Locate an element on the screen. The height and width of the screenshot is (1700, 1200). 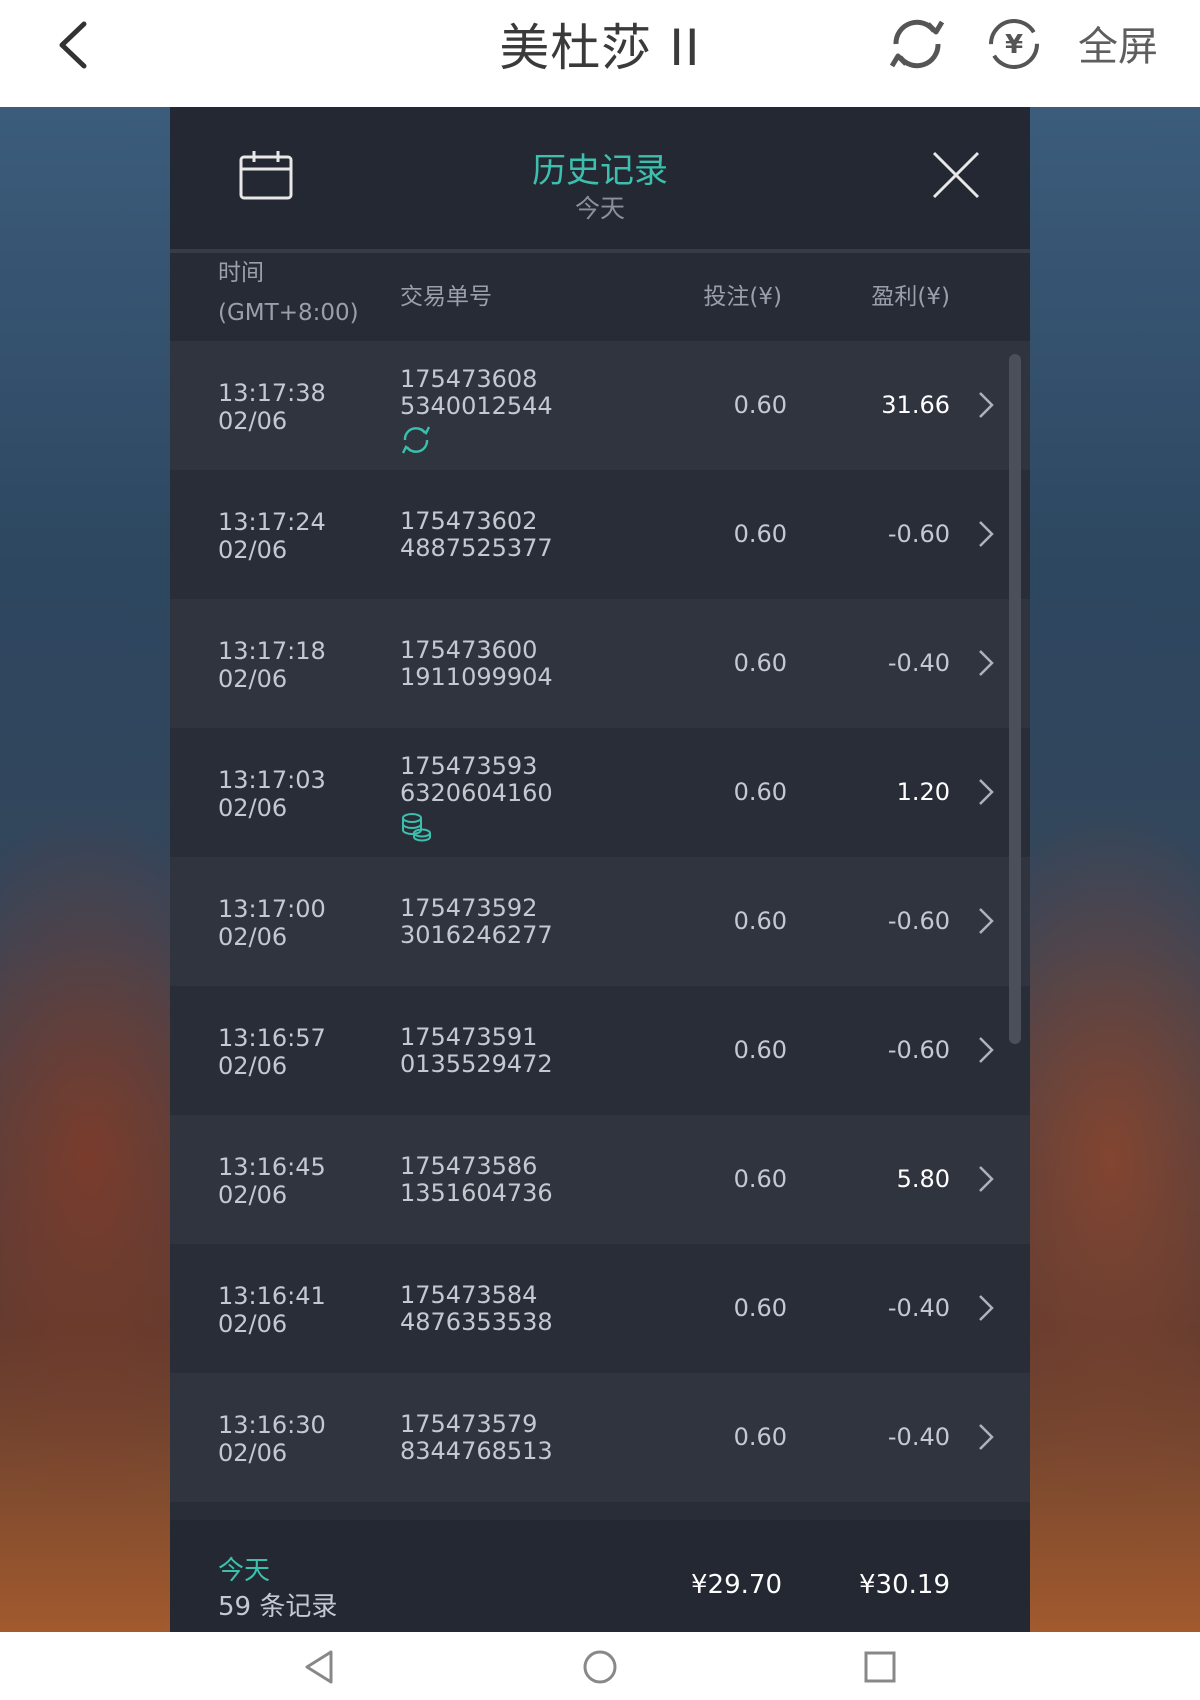
footer-total-profit: ¥30.19 is located at coordinates (904, 1585).